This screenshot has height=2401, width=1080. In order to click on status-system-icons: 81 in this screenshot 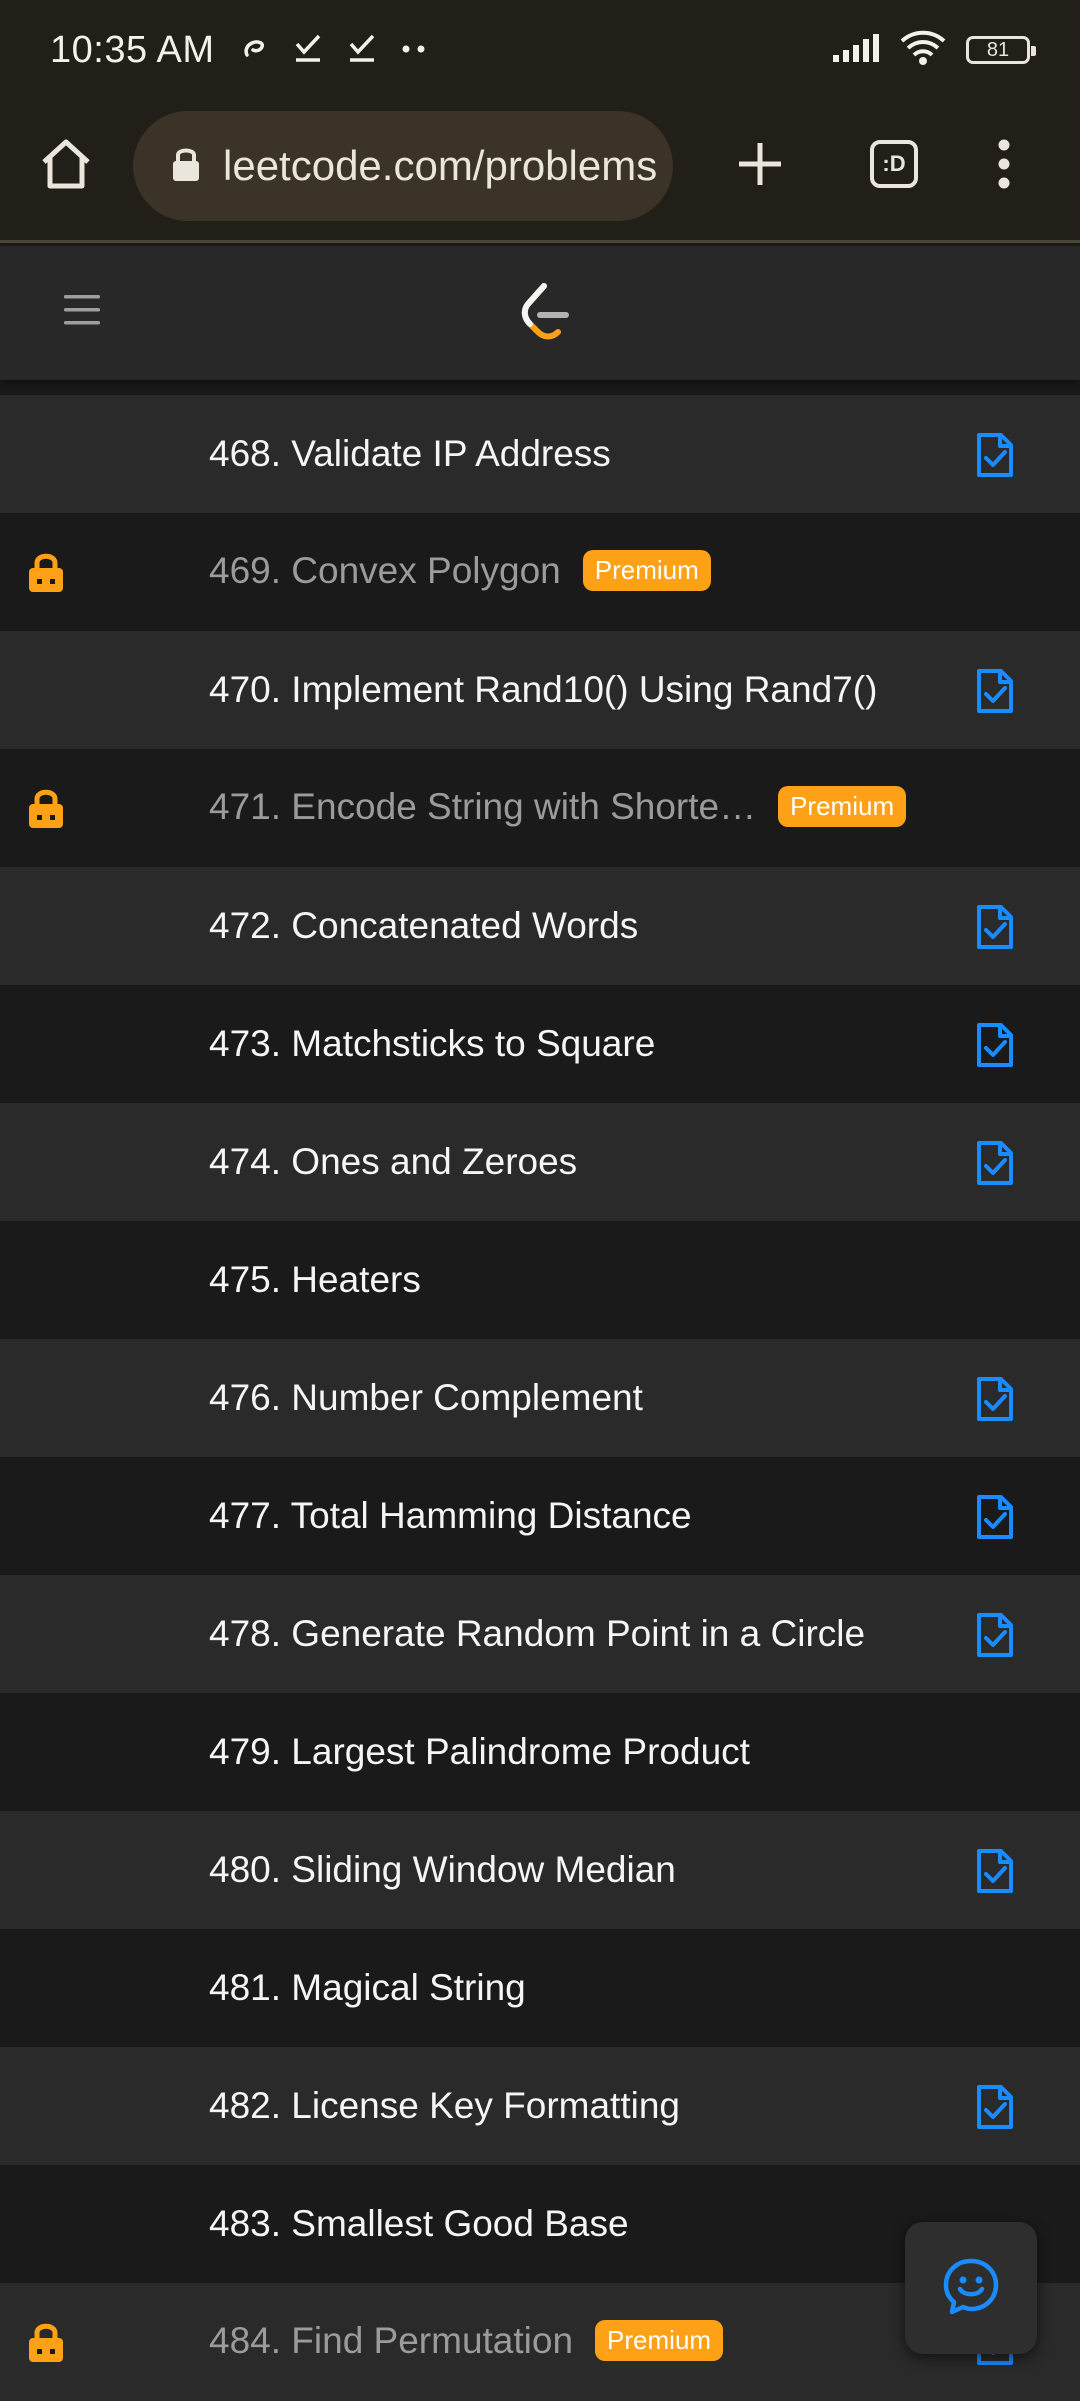, I will do `click(934, 50)`.